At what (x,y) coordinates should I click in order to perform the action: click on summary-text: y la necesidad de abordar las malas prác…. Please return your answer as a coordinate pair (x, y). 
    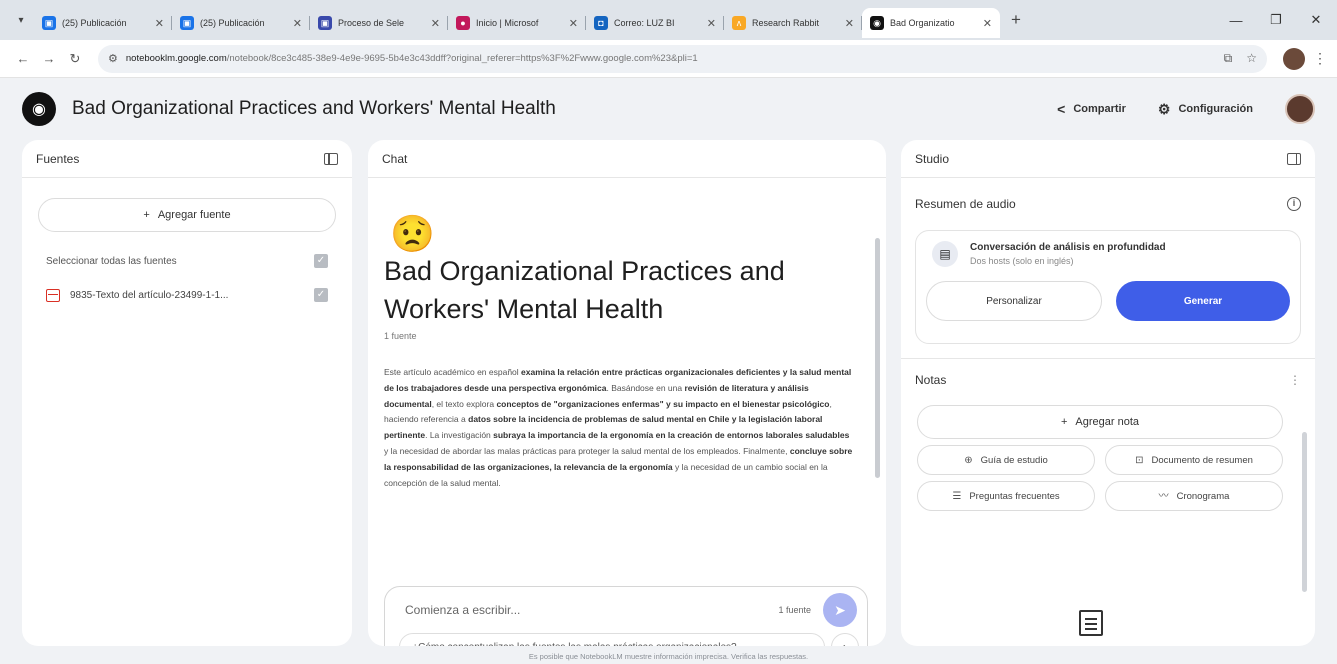
    Looking at the image, I should click on (587, 450).